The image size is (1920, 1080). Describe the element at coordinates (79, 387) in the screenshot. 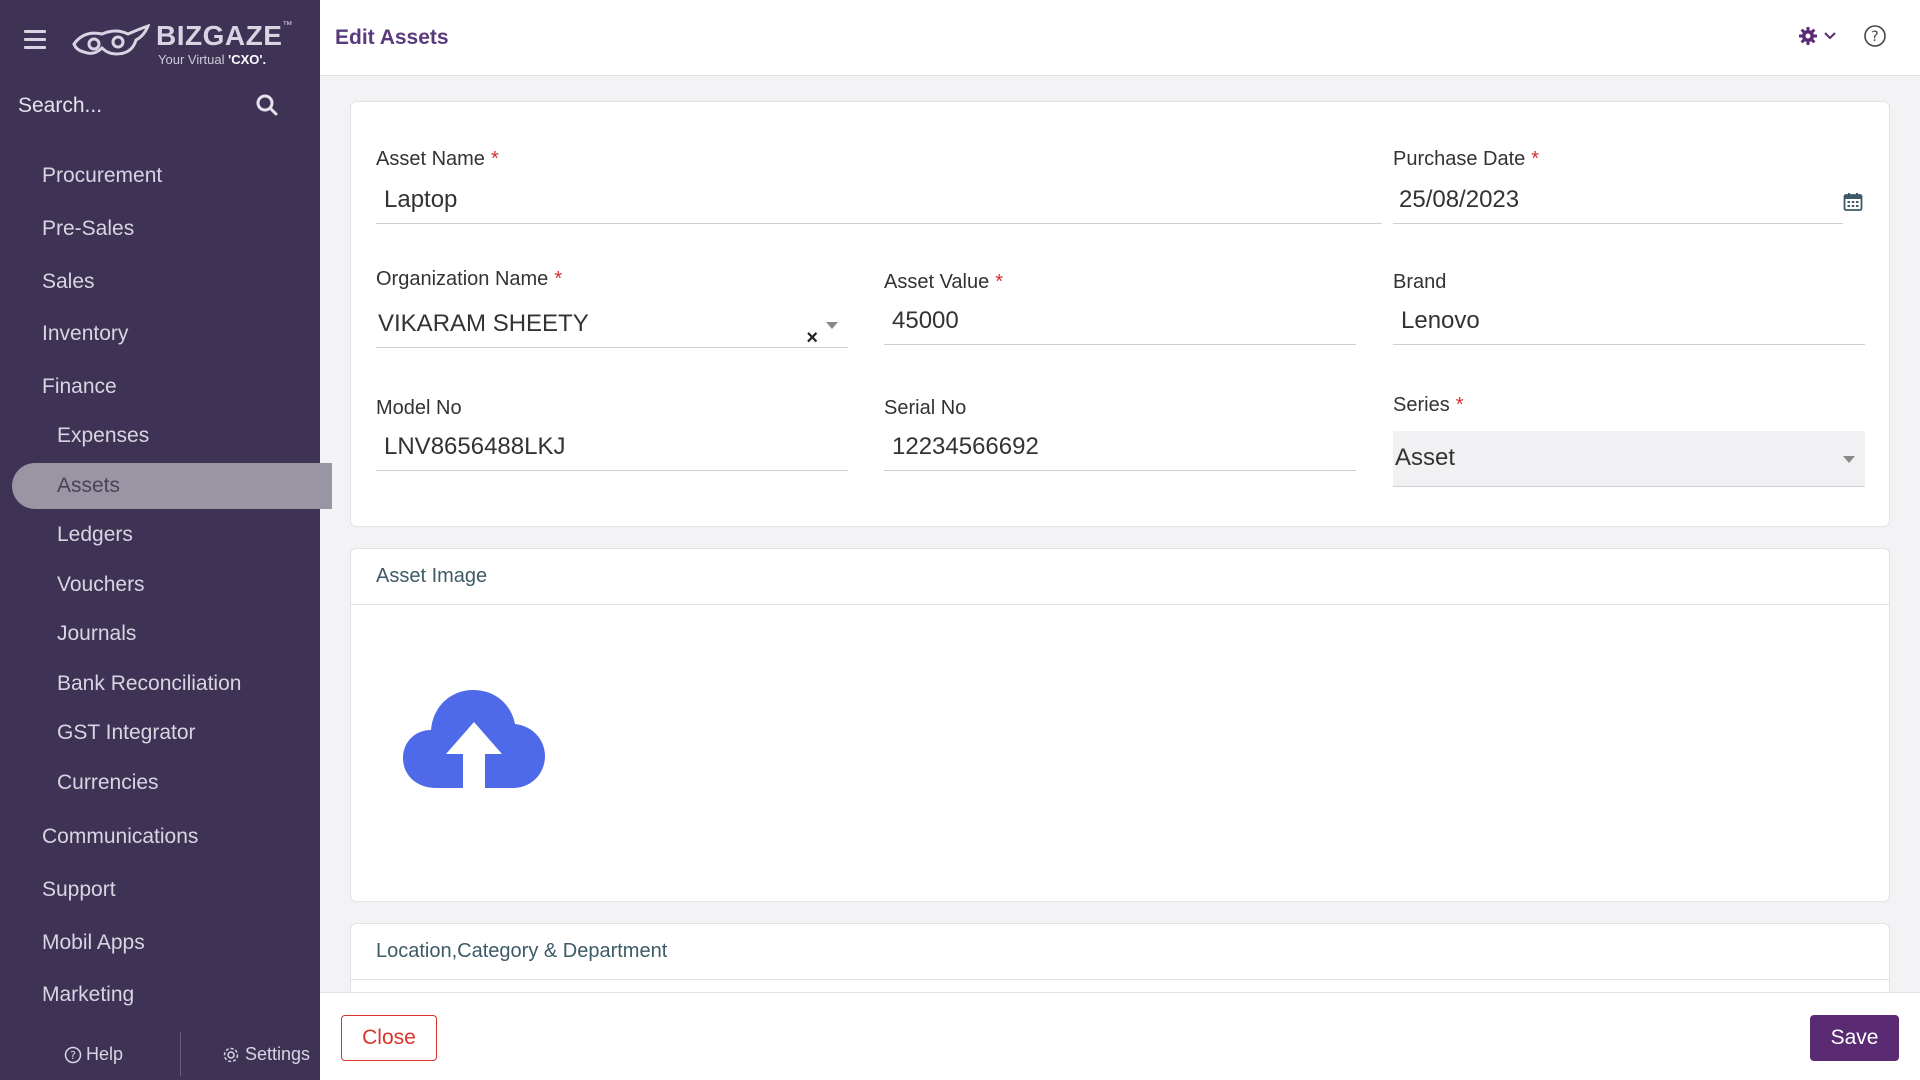

I see `sidebar-item-finance: Finance` at that location.